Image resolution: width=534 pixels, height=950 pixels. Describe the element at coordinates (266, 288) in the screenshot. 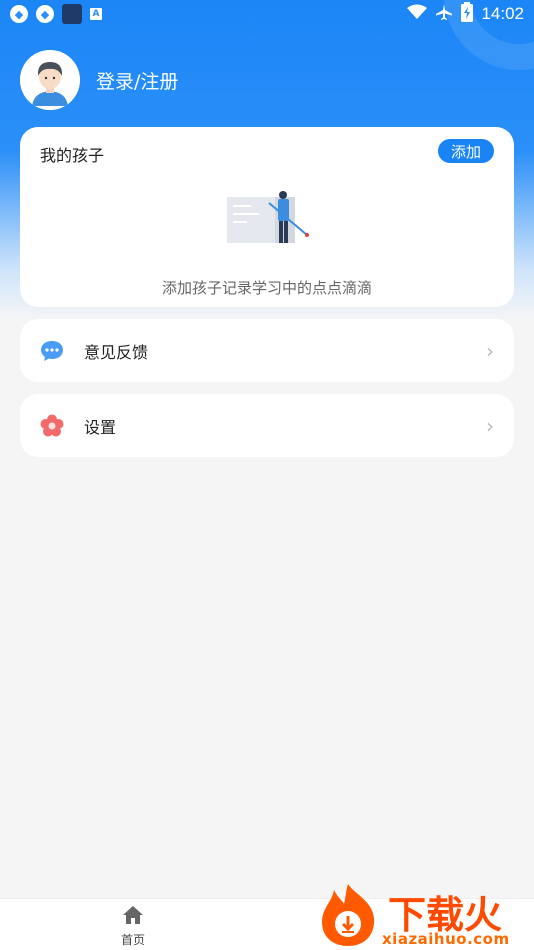

I see `empty-state-text: 添加孩子记录学习中的点点滴滴` at that location.